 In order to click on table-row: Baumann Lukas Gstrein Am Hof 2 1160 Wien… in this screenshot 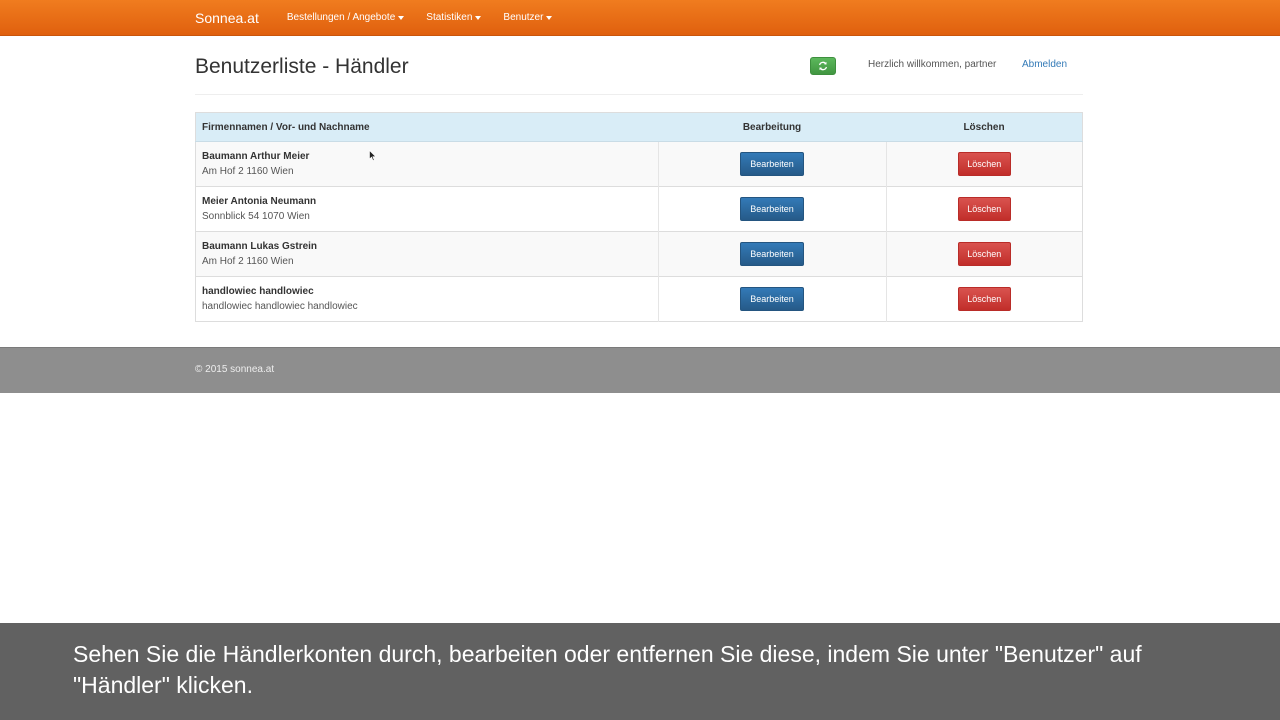, I will do `click(639, 254)`.